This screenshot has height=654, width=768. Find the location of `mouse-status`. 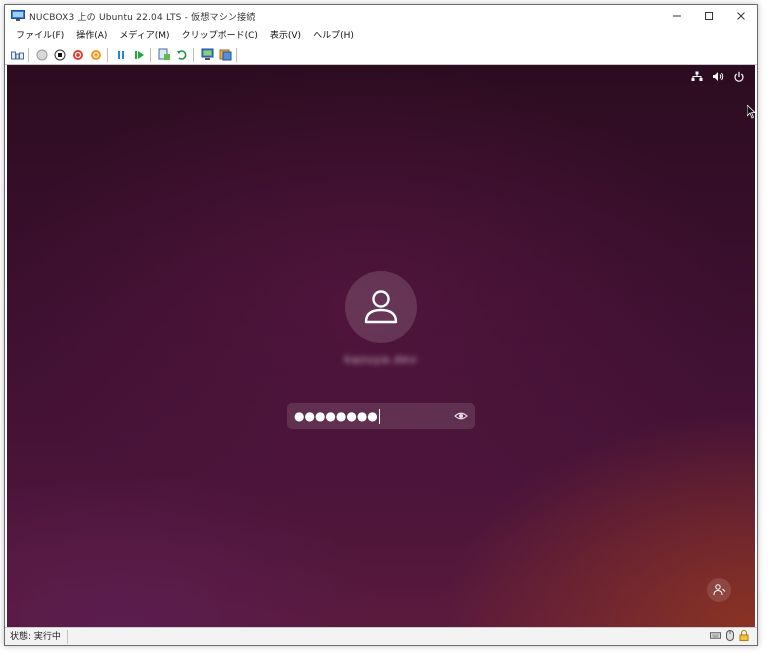

mouse-status is located at coordinates (729, 635).